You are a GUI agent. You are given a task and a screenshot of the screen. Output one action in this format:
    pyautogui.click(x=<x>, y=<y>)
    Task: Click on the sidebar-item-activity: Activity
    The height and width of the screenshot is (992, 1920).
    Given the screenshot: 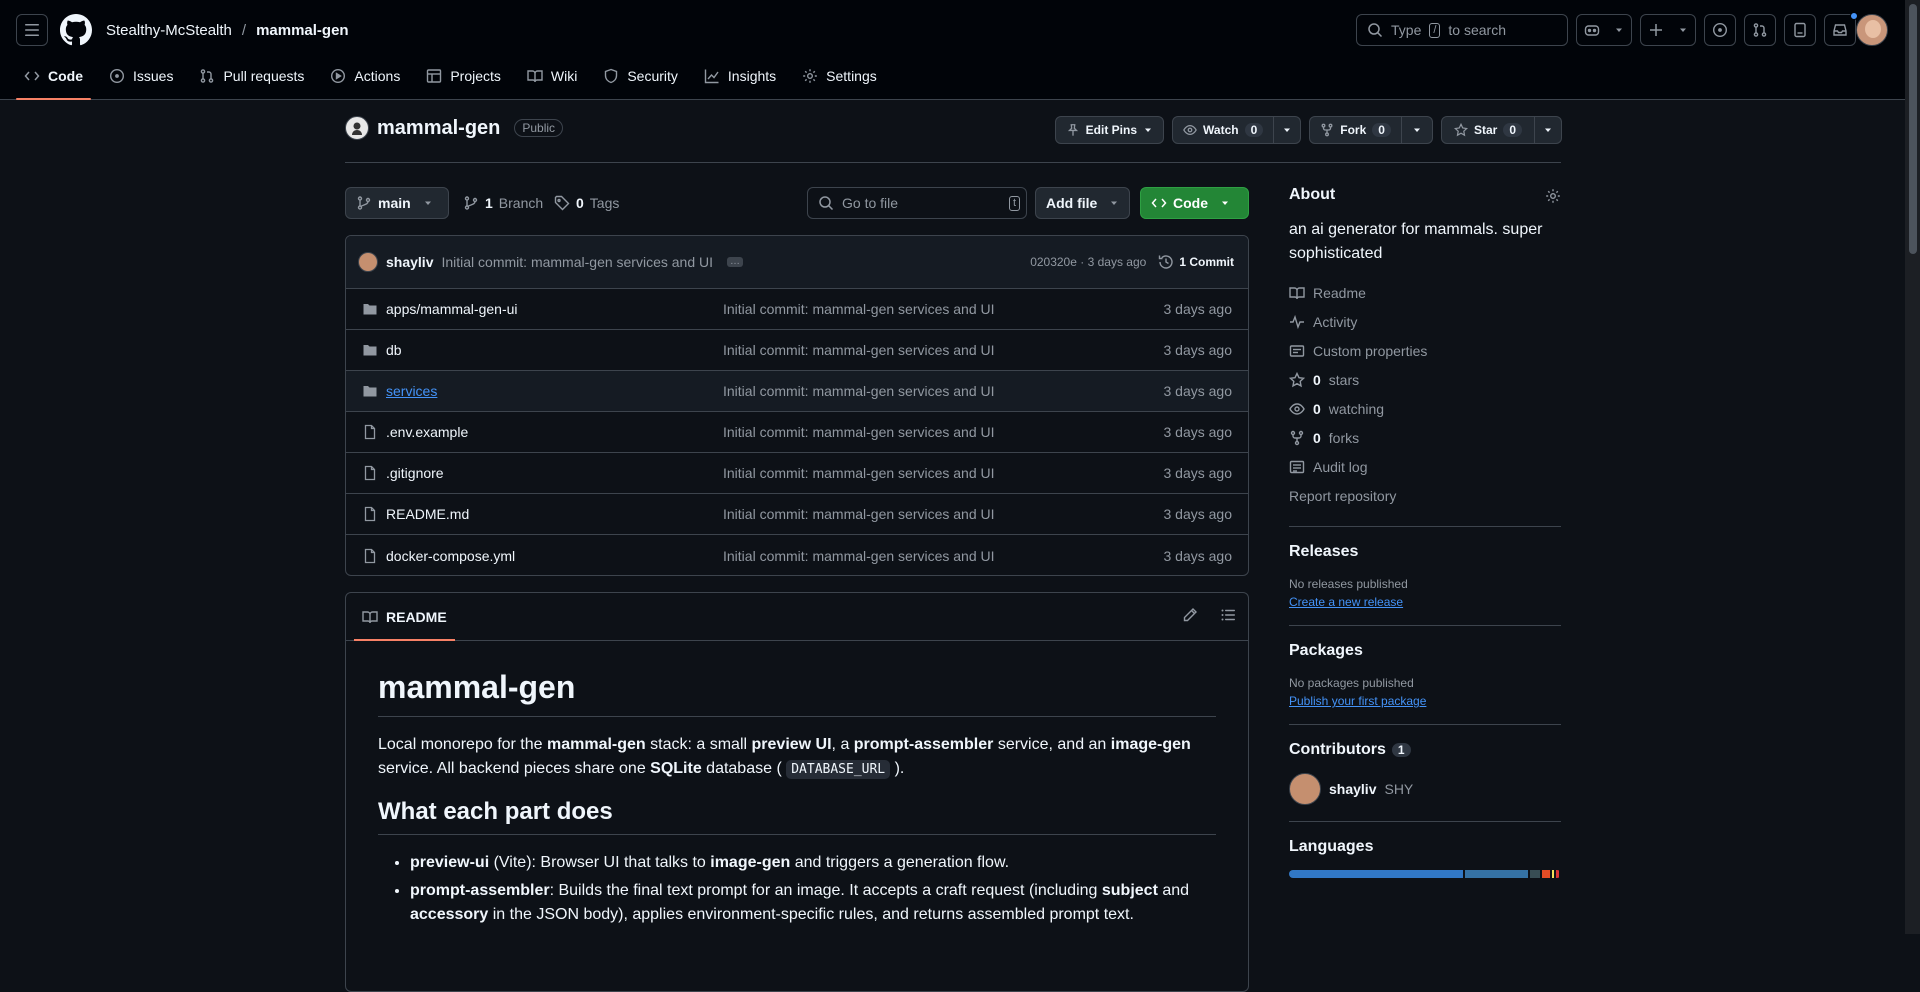 What is the action you would take?
    pyautogui.click(x=1425, y=321)
    